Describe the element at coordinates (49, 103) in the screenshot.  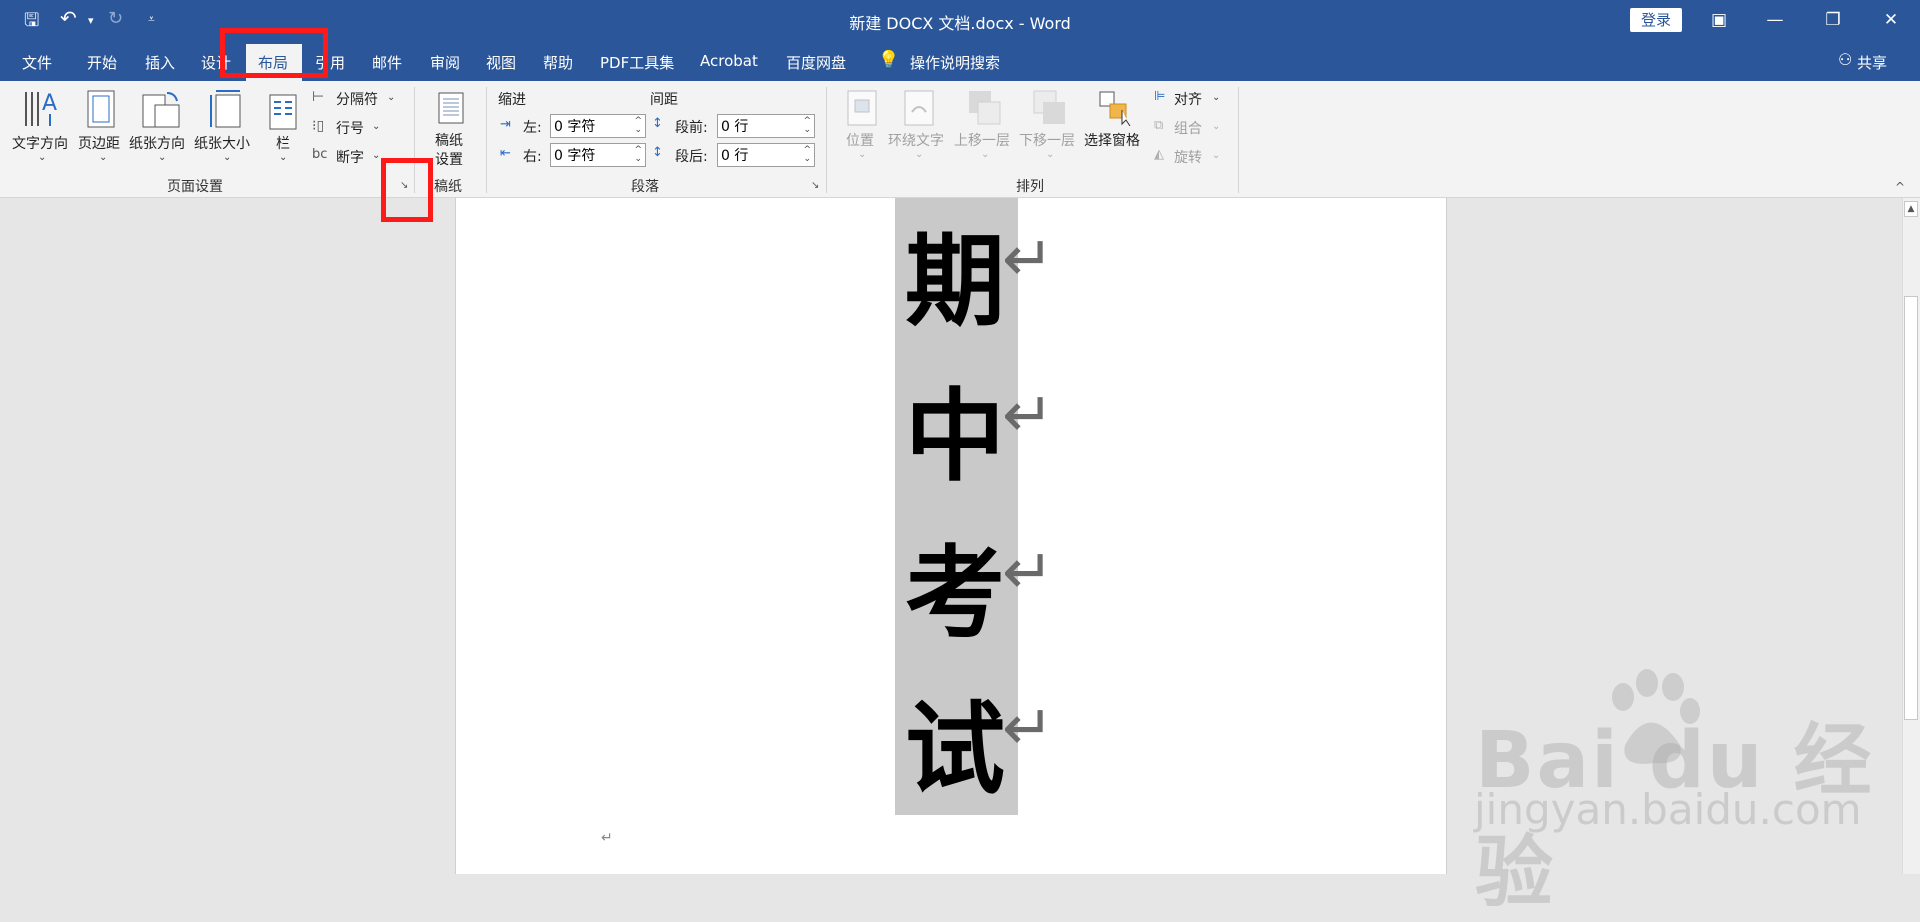
I see `svg-text: A` at that location.